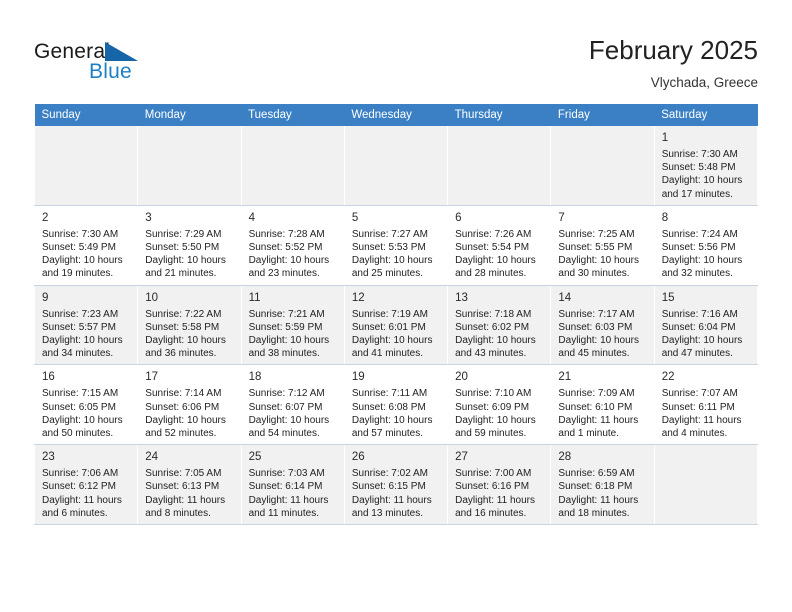 This screenshot has height=612, width=792. I want to click on day-number: 13, so click(461, 297).